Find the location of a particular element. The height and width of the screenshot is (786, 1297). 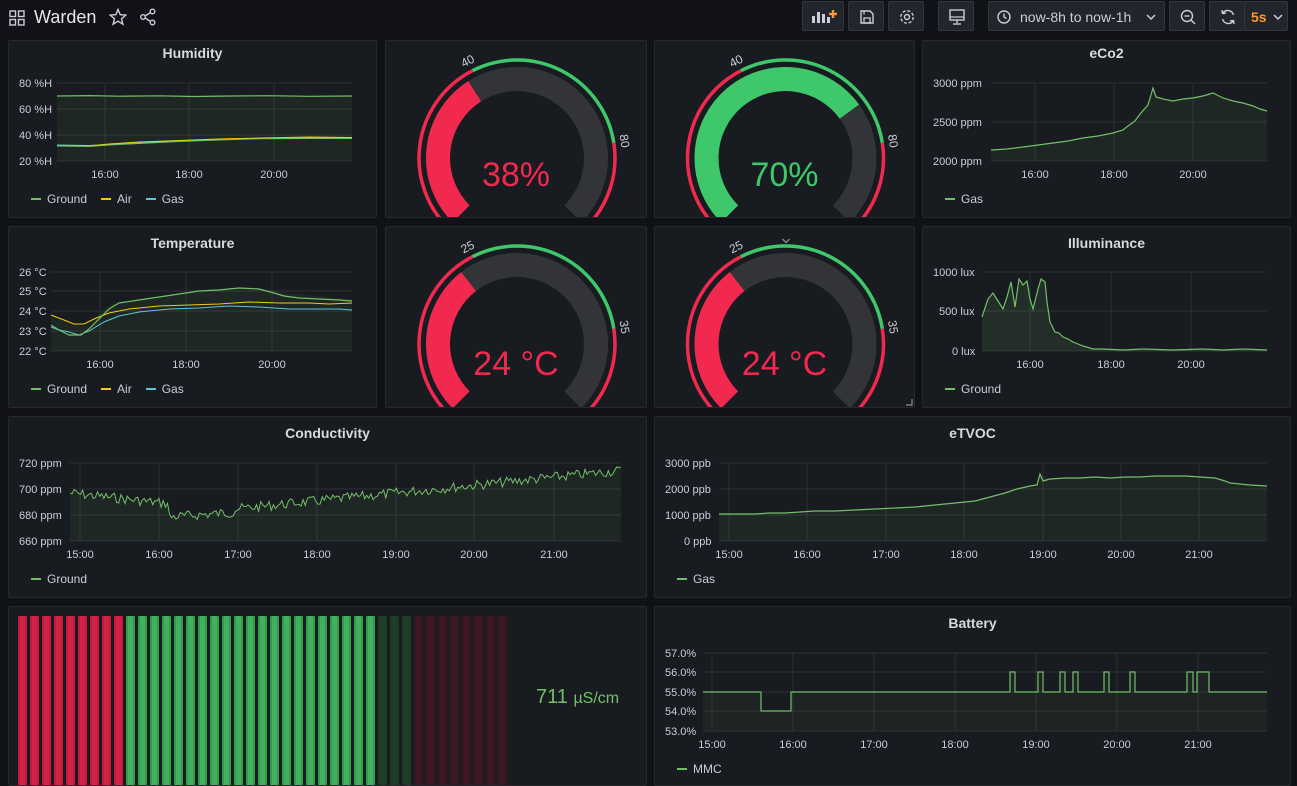

star-icon is located at coordinates (118, 17).